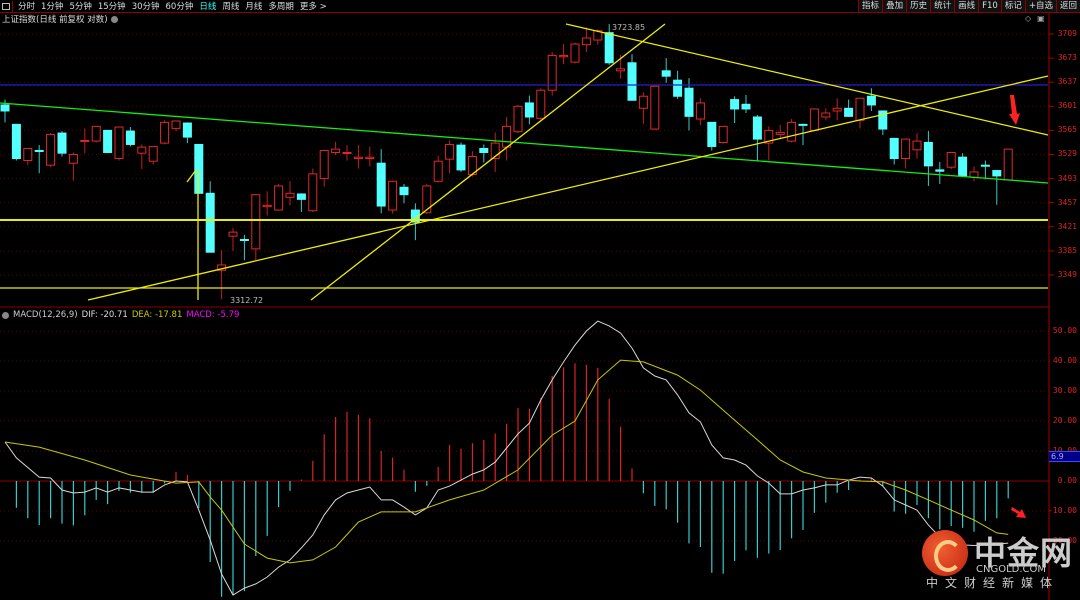 Image resolution: width=1080 pixels, height=600 pixels. What do you see at coordinates (1064, 420) in the screenshot?
I see `macd-axis-label: 20.00` at bounding box center [1064, 420].